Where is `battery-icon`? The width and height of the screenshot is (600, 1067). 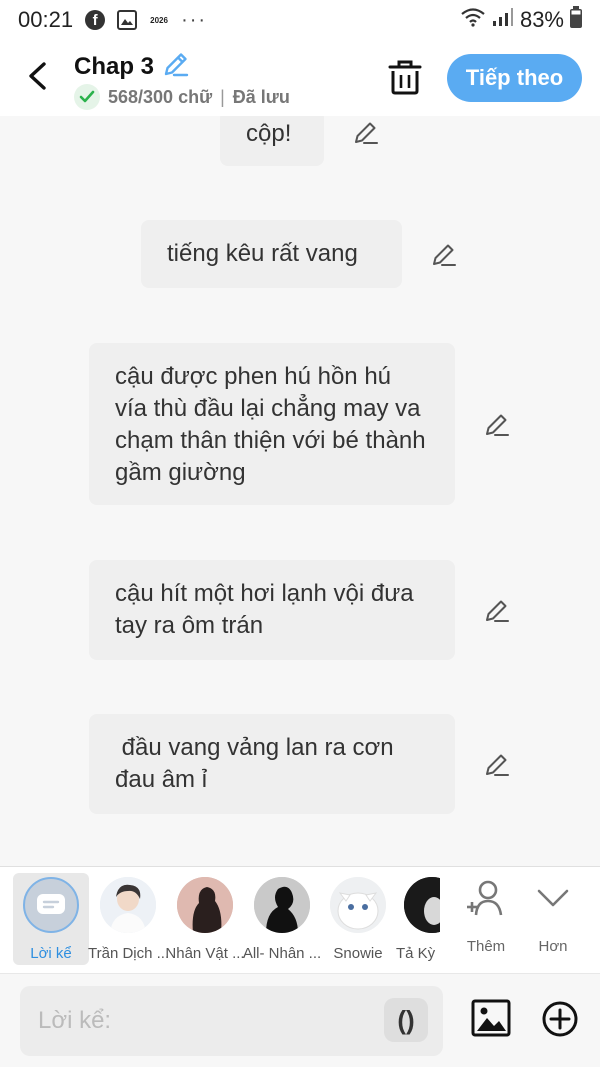
battery-icon is located at coordinates (576, 20).